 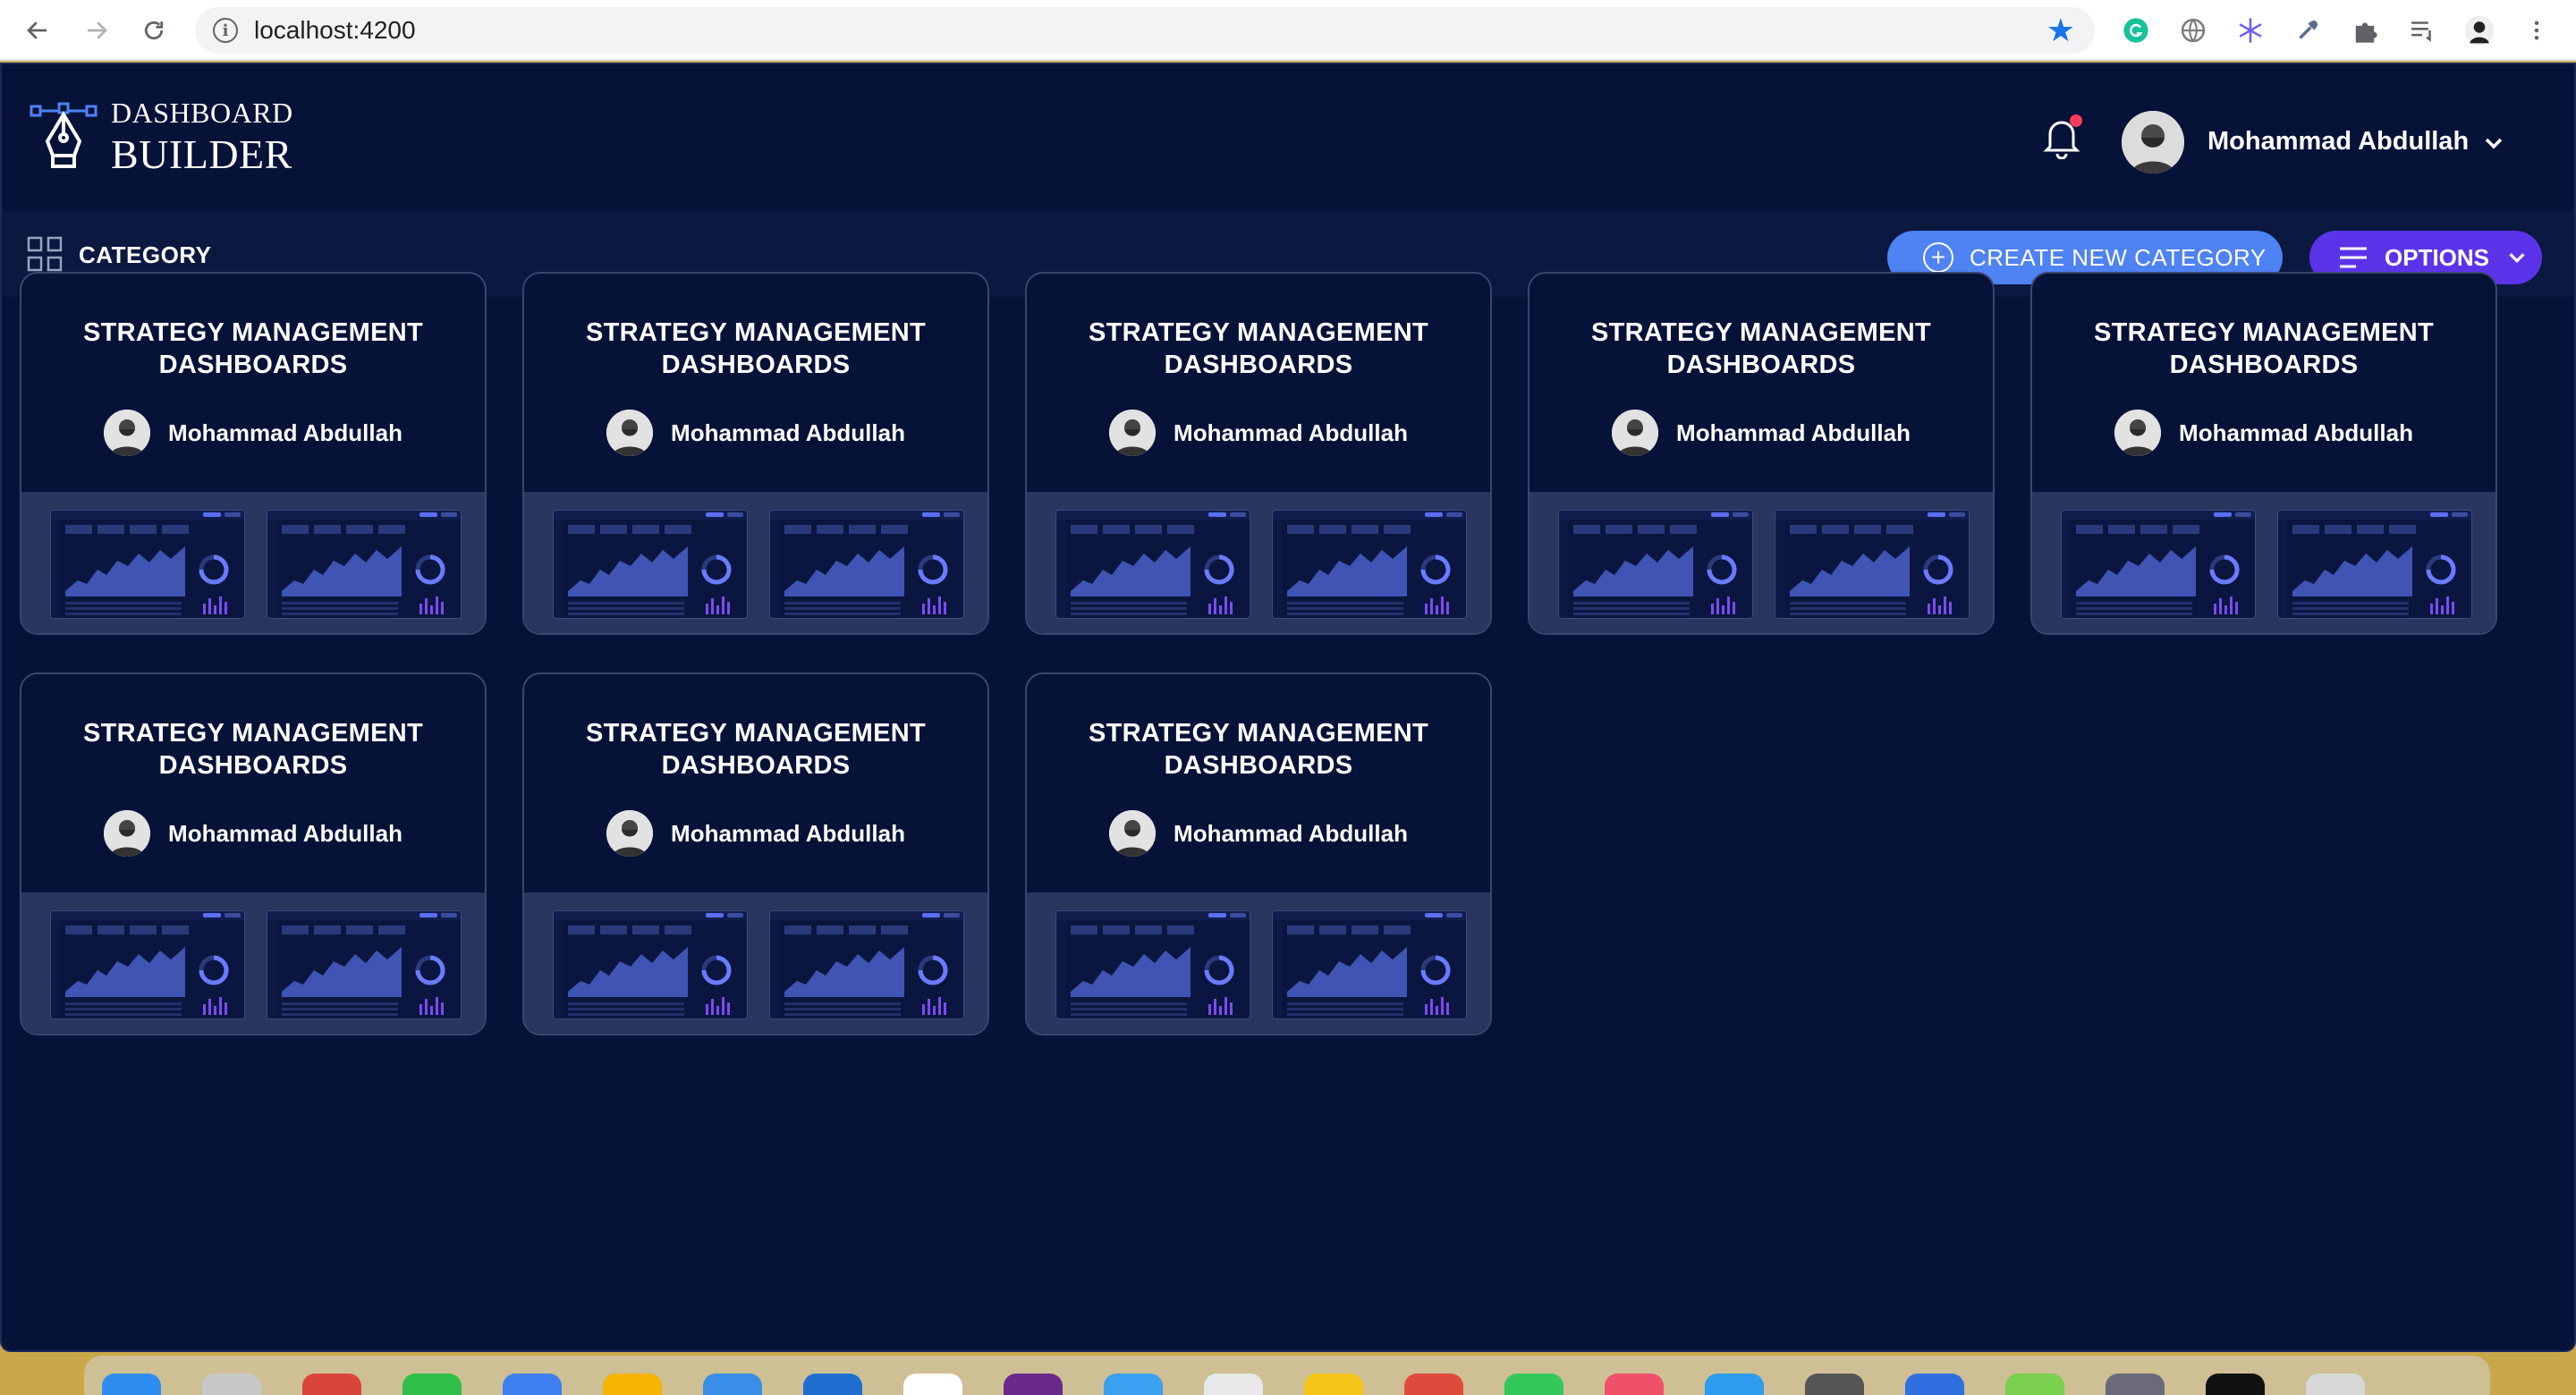 I want to click on url-text: localhost:4200, so click(x=335, y=30).